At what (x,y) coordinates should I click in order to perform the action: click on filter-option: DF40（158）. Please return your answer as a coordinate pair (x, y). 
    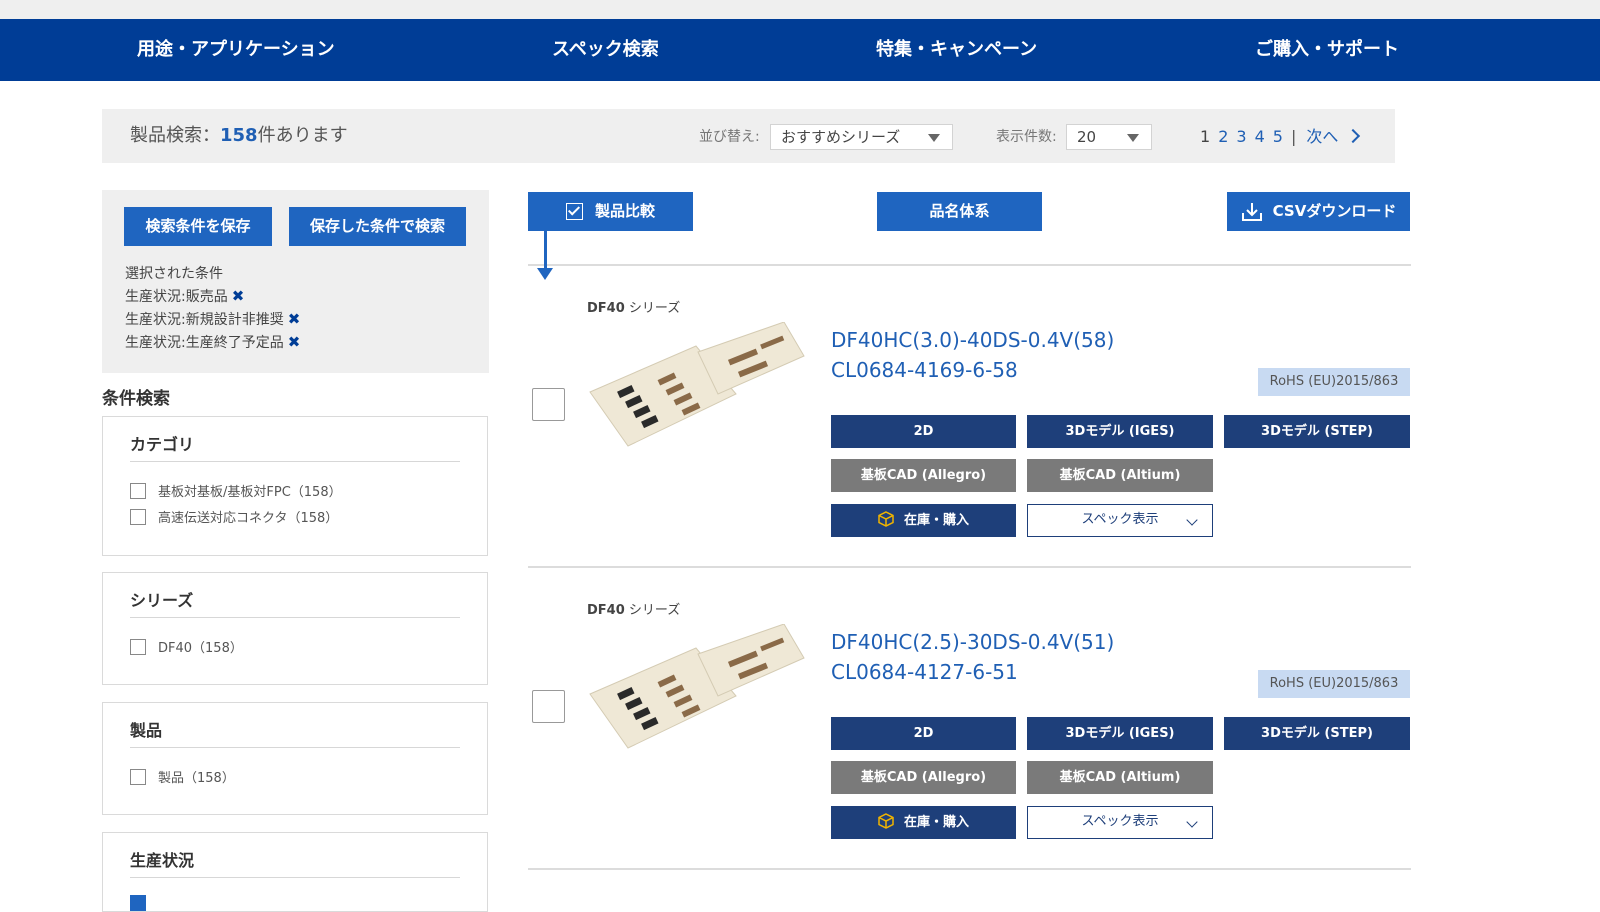
    Looking at the image, I should click on (186, 646).